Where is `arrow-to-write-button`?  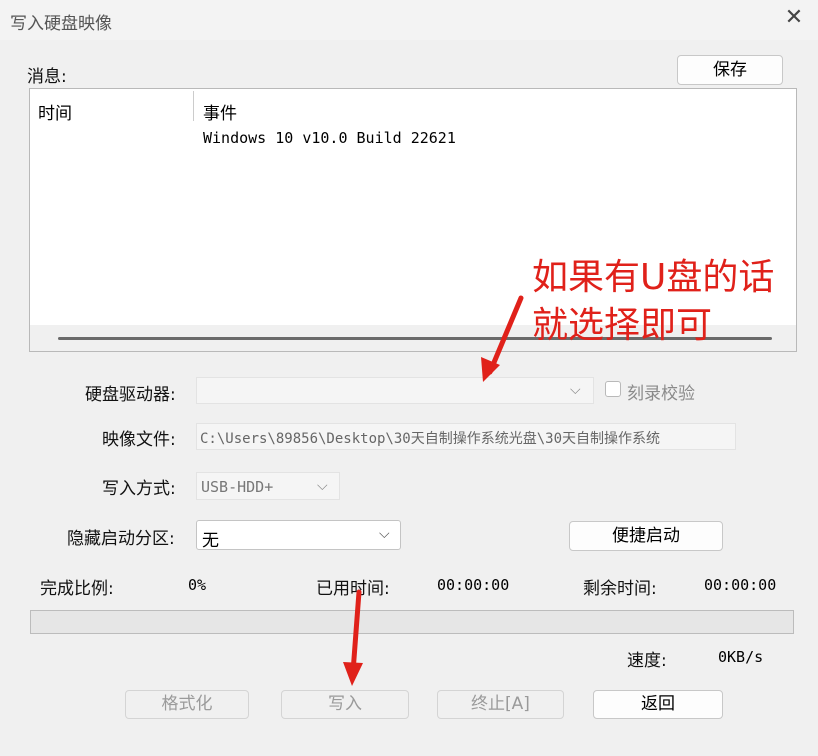
arrow-to-write-button is located at coordinates (353, 637).